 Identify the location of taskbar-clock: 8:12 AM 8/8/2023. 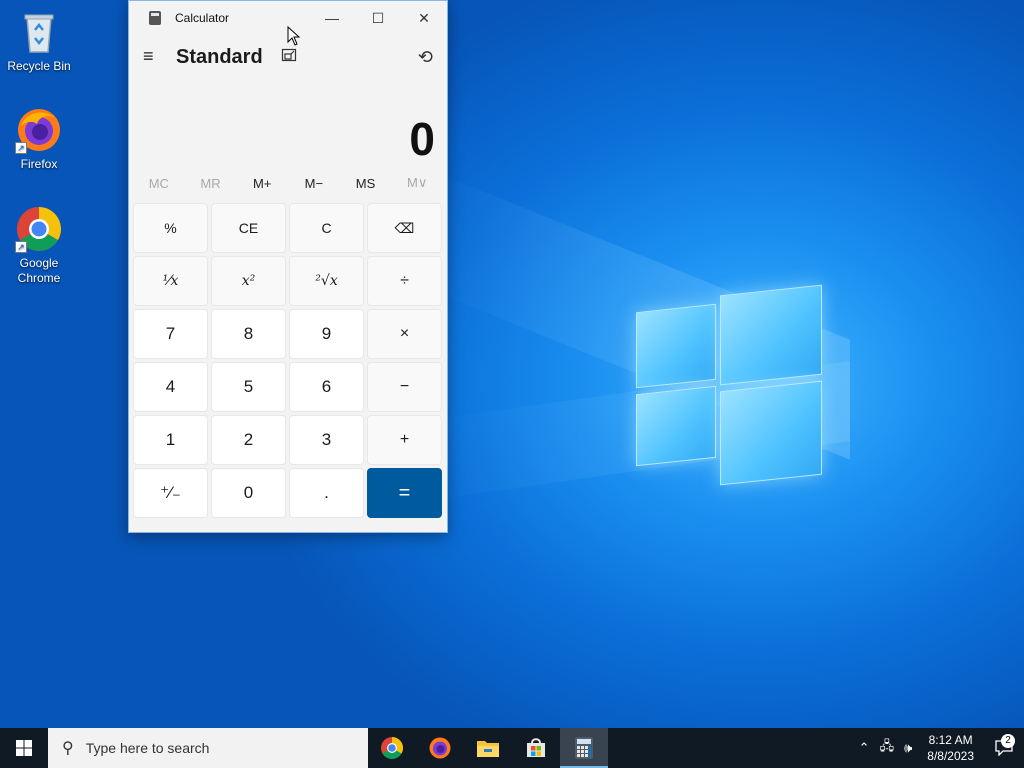
(950, 748).